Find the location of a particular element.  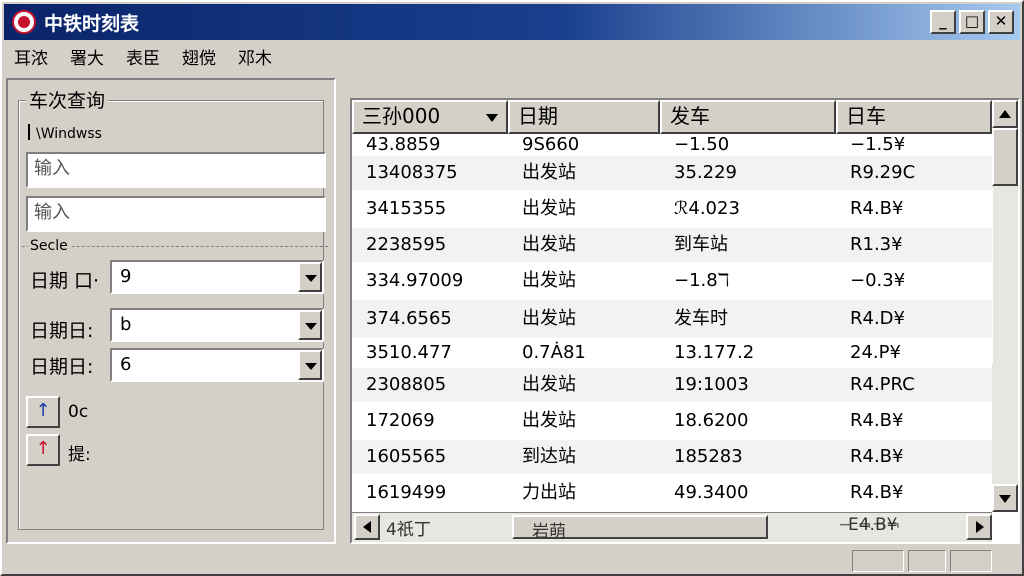

date-select-1: 9 is located at coordinates (217, 277).